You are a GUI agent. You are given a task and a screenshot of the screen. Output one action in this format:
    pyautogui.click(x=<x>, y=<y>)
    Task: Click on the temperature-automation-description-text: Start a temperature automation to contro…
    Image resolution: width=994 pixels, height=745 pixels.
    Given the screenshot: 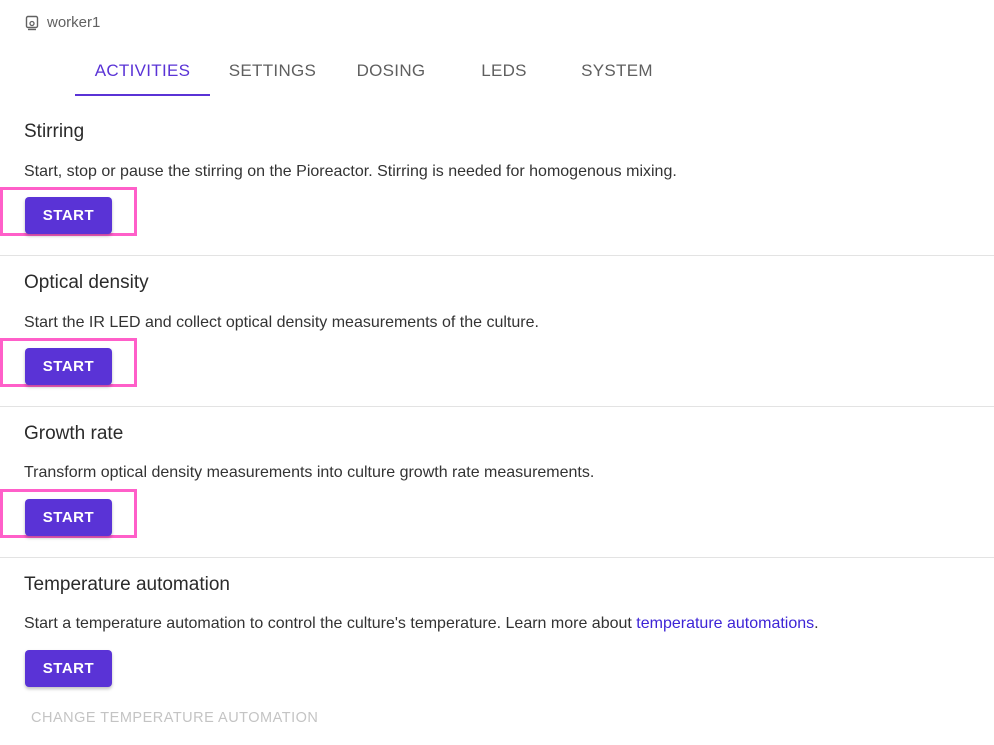 What is the action you would take?
    pyautogui.click(x=330, y=623)
    